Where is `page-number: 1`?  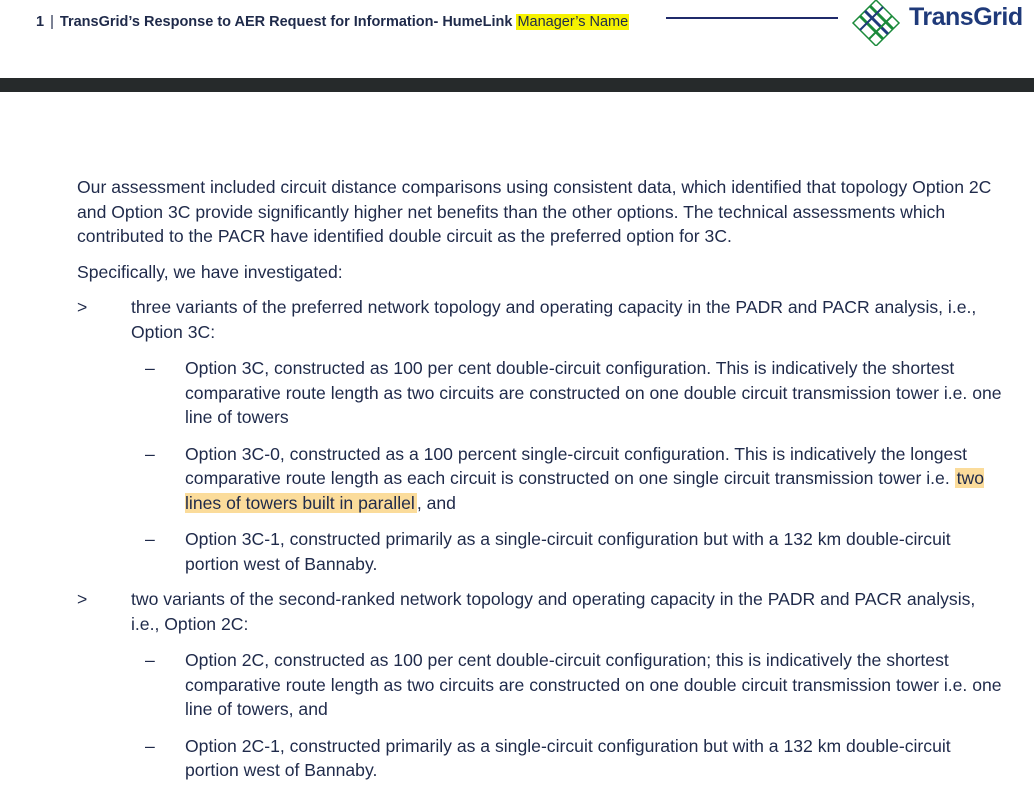
page-number: 1 is located at coordinates (40, 22).